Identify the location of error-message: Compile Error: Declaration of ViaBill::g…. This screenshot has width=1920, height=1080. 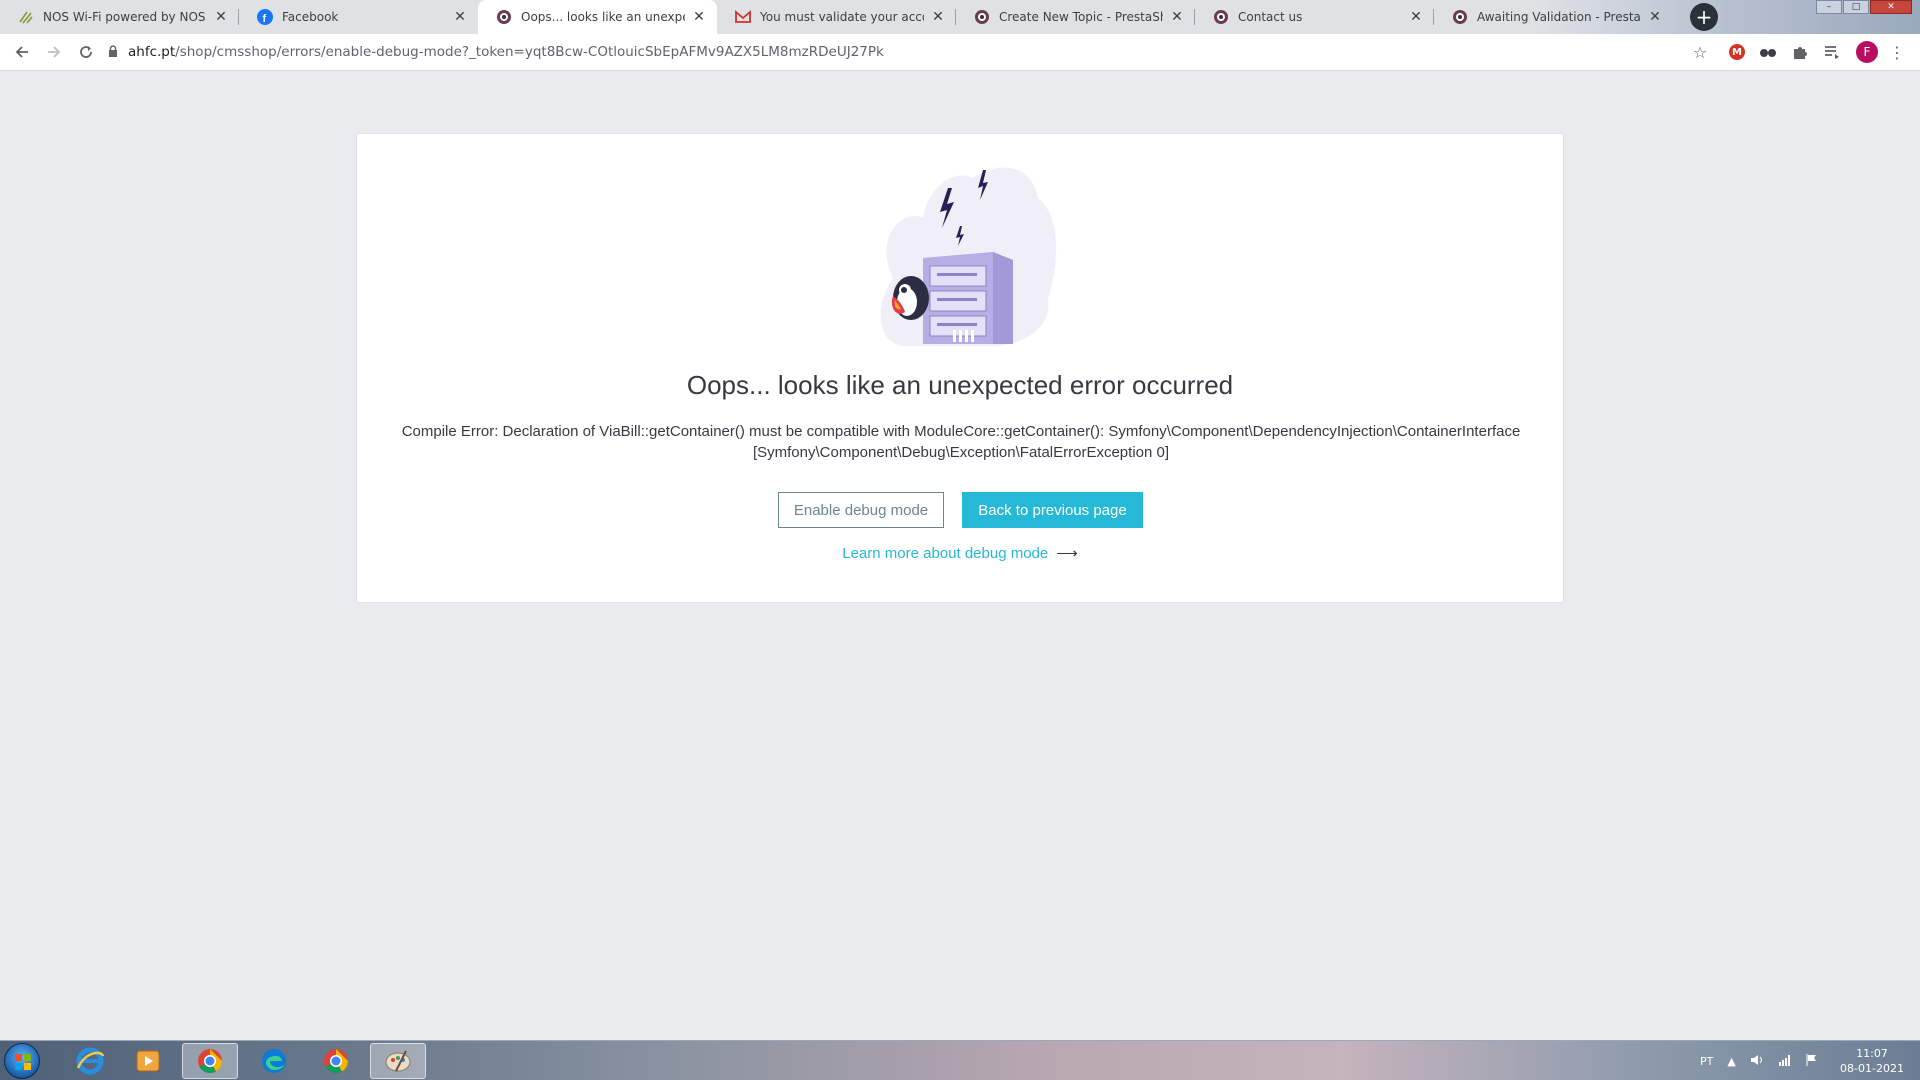
(961, 442).